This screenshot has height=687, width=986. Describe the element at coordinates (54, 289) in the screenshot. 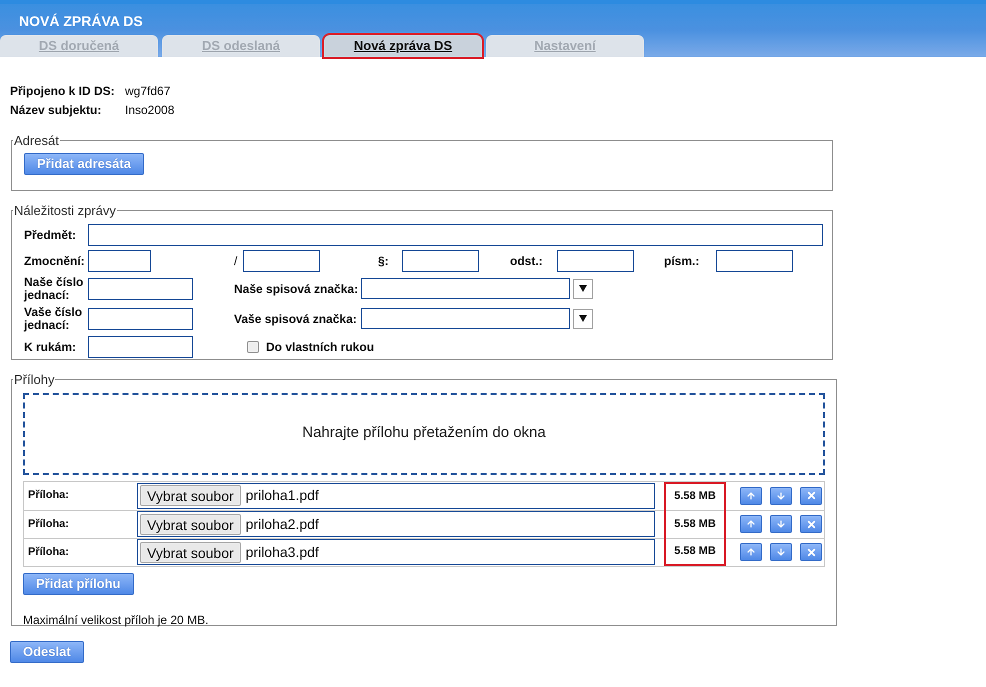

I see `field-label: Naše číslo jednací:` at that location.